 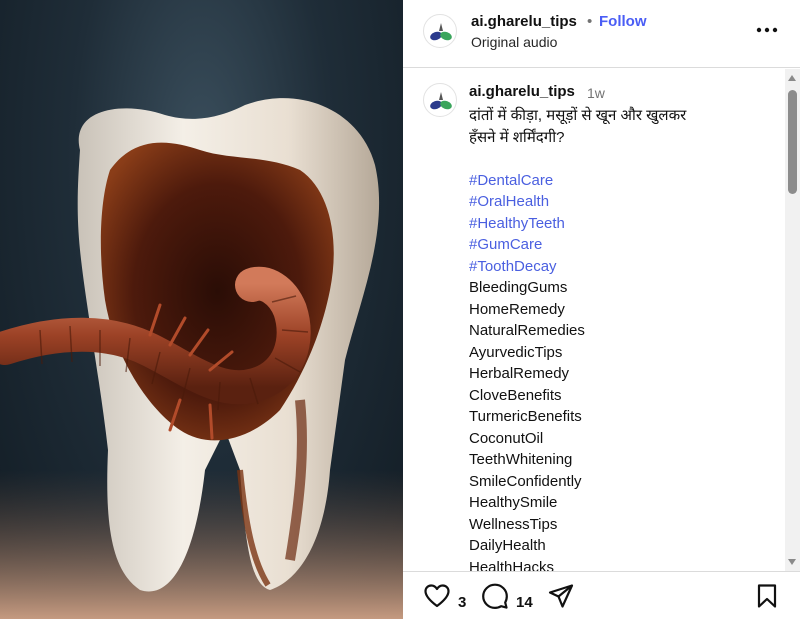 I want to click on hashtag-link: #OralHealth, so click(x=619, y=202).